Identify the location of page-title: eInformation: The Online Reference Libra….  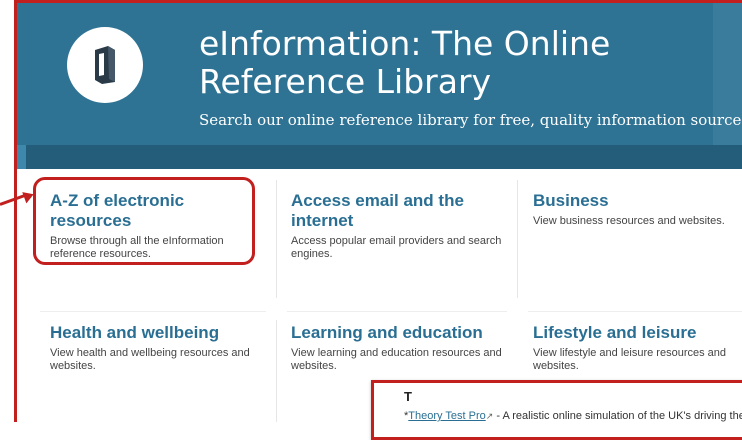
(405, 62).